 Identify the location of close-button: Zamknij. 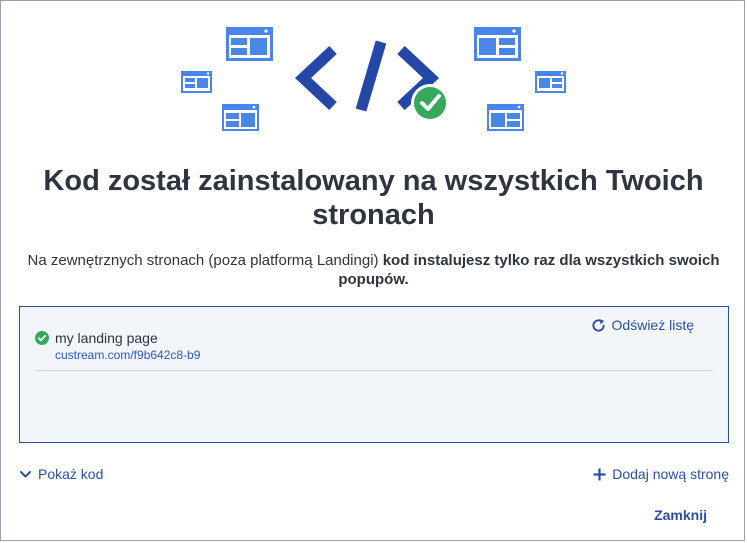
(680, 515).